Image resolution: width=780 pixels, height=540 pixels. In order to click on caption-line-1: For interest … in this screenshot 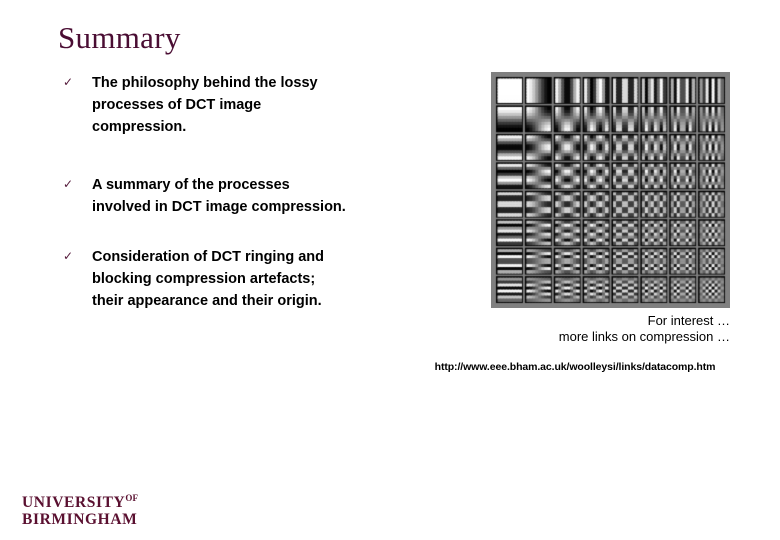, I will do `click(688, 320)`.